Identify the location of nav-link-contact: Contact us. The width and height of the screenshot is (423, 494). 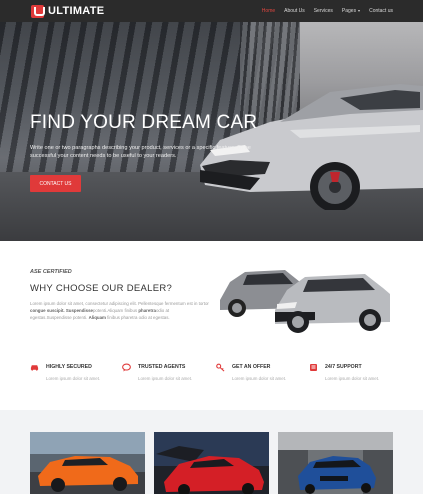
(381, 11).